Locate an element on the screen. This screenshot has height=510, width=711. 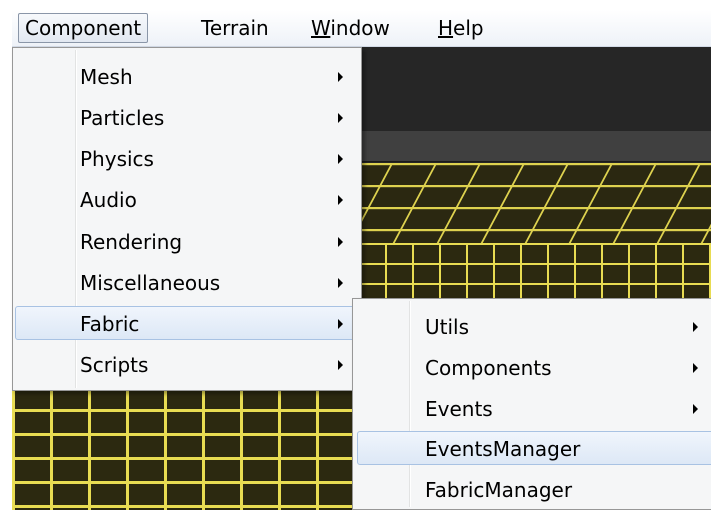
menu-item-mesh: Mesh is located at coordinates (187, 76).